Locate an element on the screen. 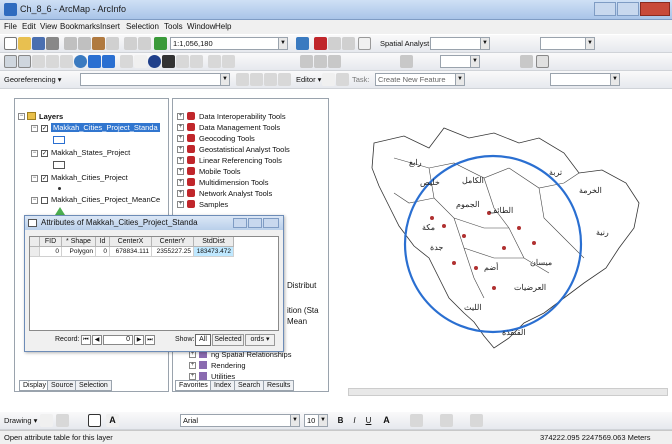 The image size is (672, 444). editor-toolbar-icon is located at coordinates (302, 43).